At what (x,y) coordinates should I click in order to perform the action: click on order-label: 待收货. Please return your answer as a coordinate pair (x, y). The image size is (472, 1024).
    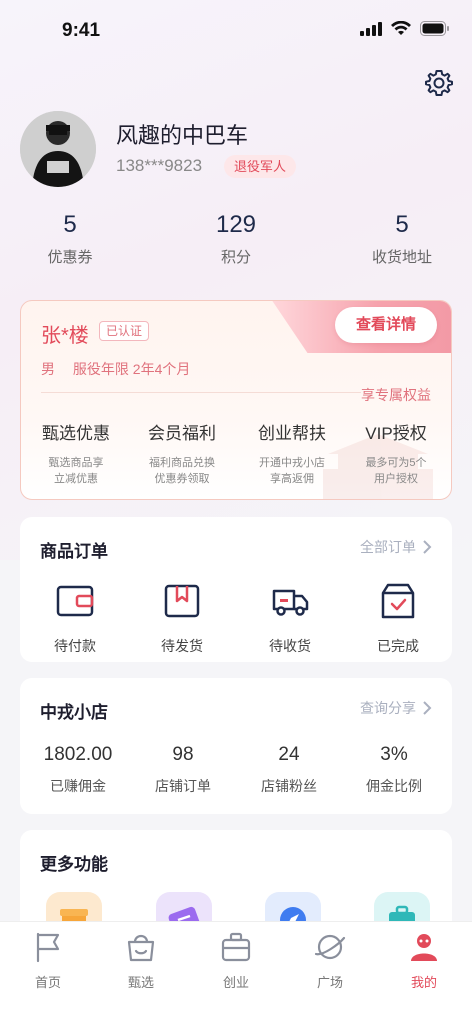
    Looking at the image, I should click on (290, 646).